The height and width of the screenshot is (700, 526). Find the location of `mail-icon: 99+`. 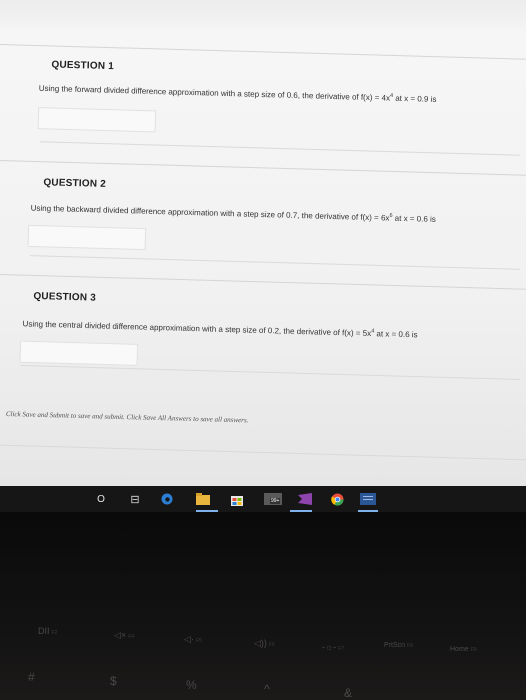

mail-icon: 99+ is located at coordinates (273, 499).